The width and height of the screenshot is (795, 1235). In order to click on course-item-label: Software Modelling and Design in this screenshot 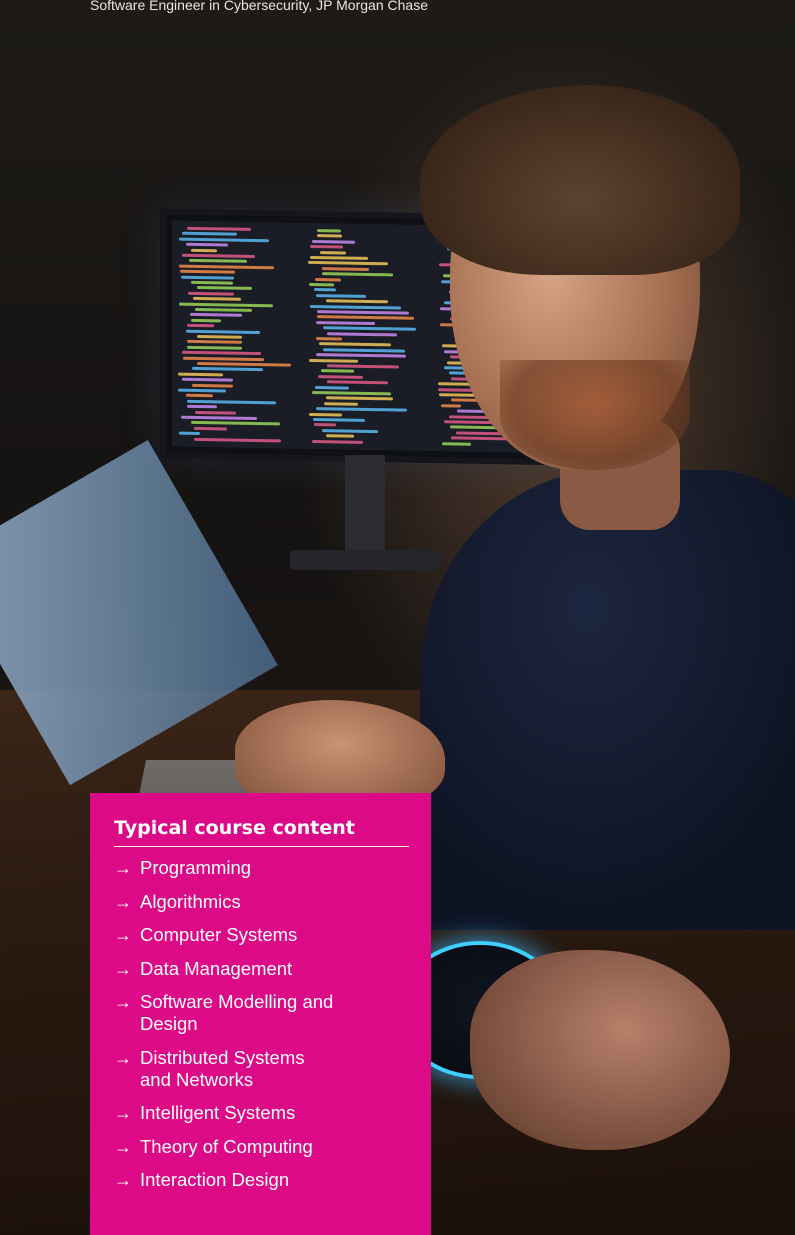, I will do `click(237, 1012)`.